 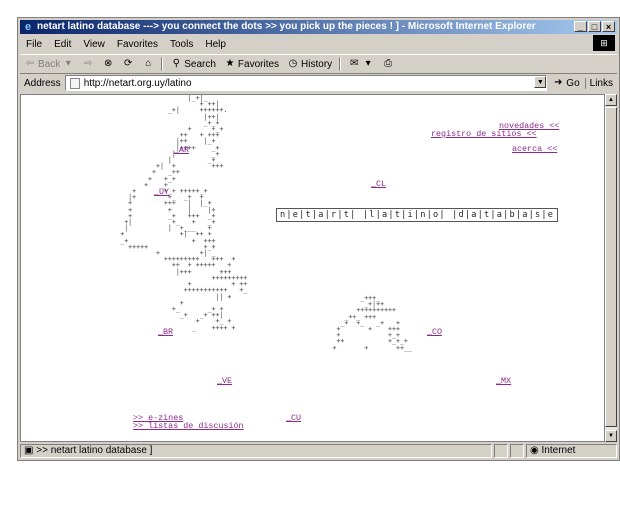 What do you see at coordinates (34, 44) in the screenshot?
I see `menu-file: File` at bounding box center [34, 44].